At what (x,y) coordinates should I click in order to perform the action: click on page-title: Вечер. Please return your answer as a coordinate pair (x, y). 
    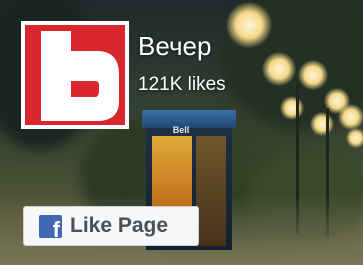
    Looking at the image, I should click on (174, 46).